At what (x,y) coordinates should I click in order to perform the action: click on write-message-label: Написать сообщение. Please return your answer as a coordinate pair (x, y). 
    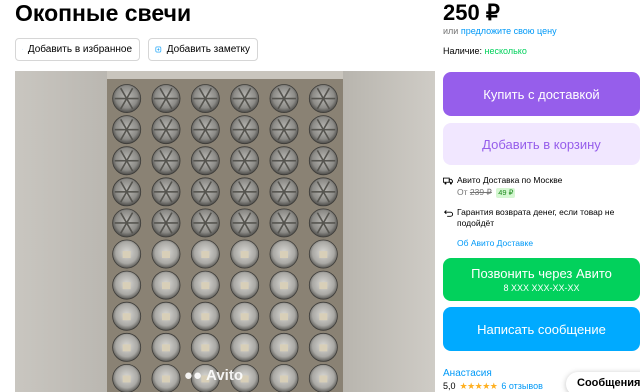
    Looking at the image, I should click on (541, 329).